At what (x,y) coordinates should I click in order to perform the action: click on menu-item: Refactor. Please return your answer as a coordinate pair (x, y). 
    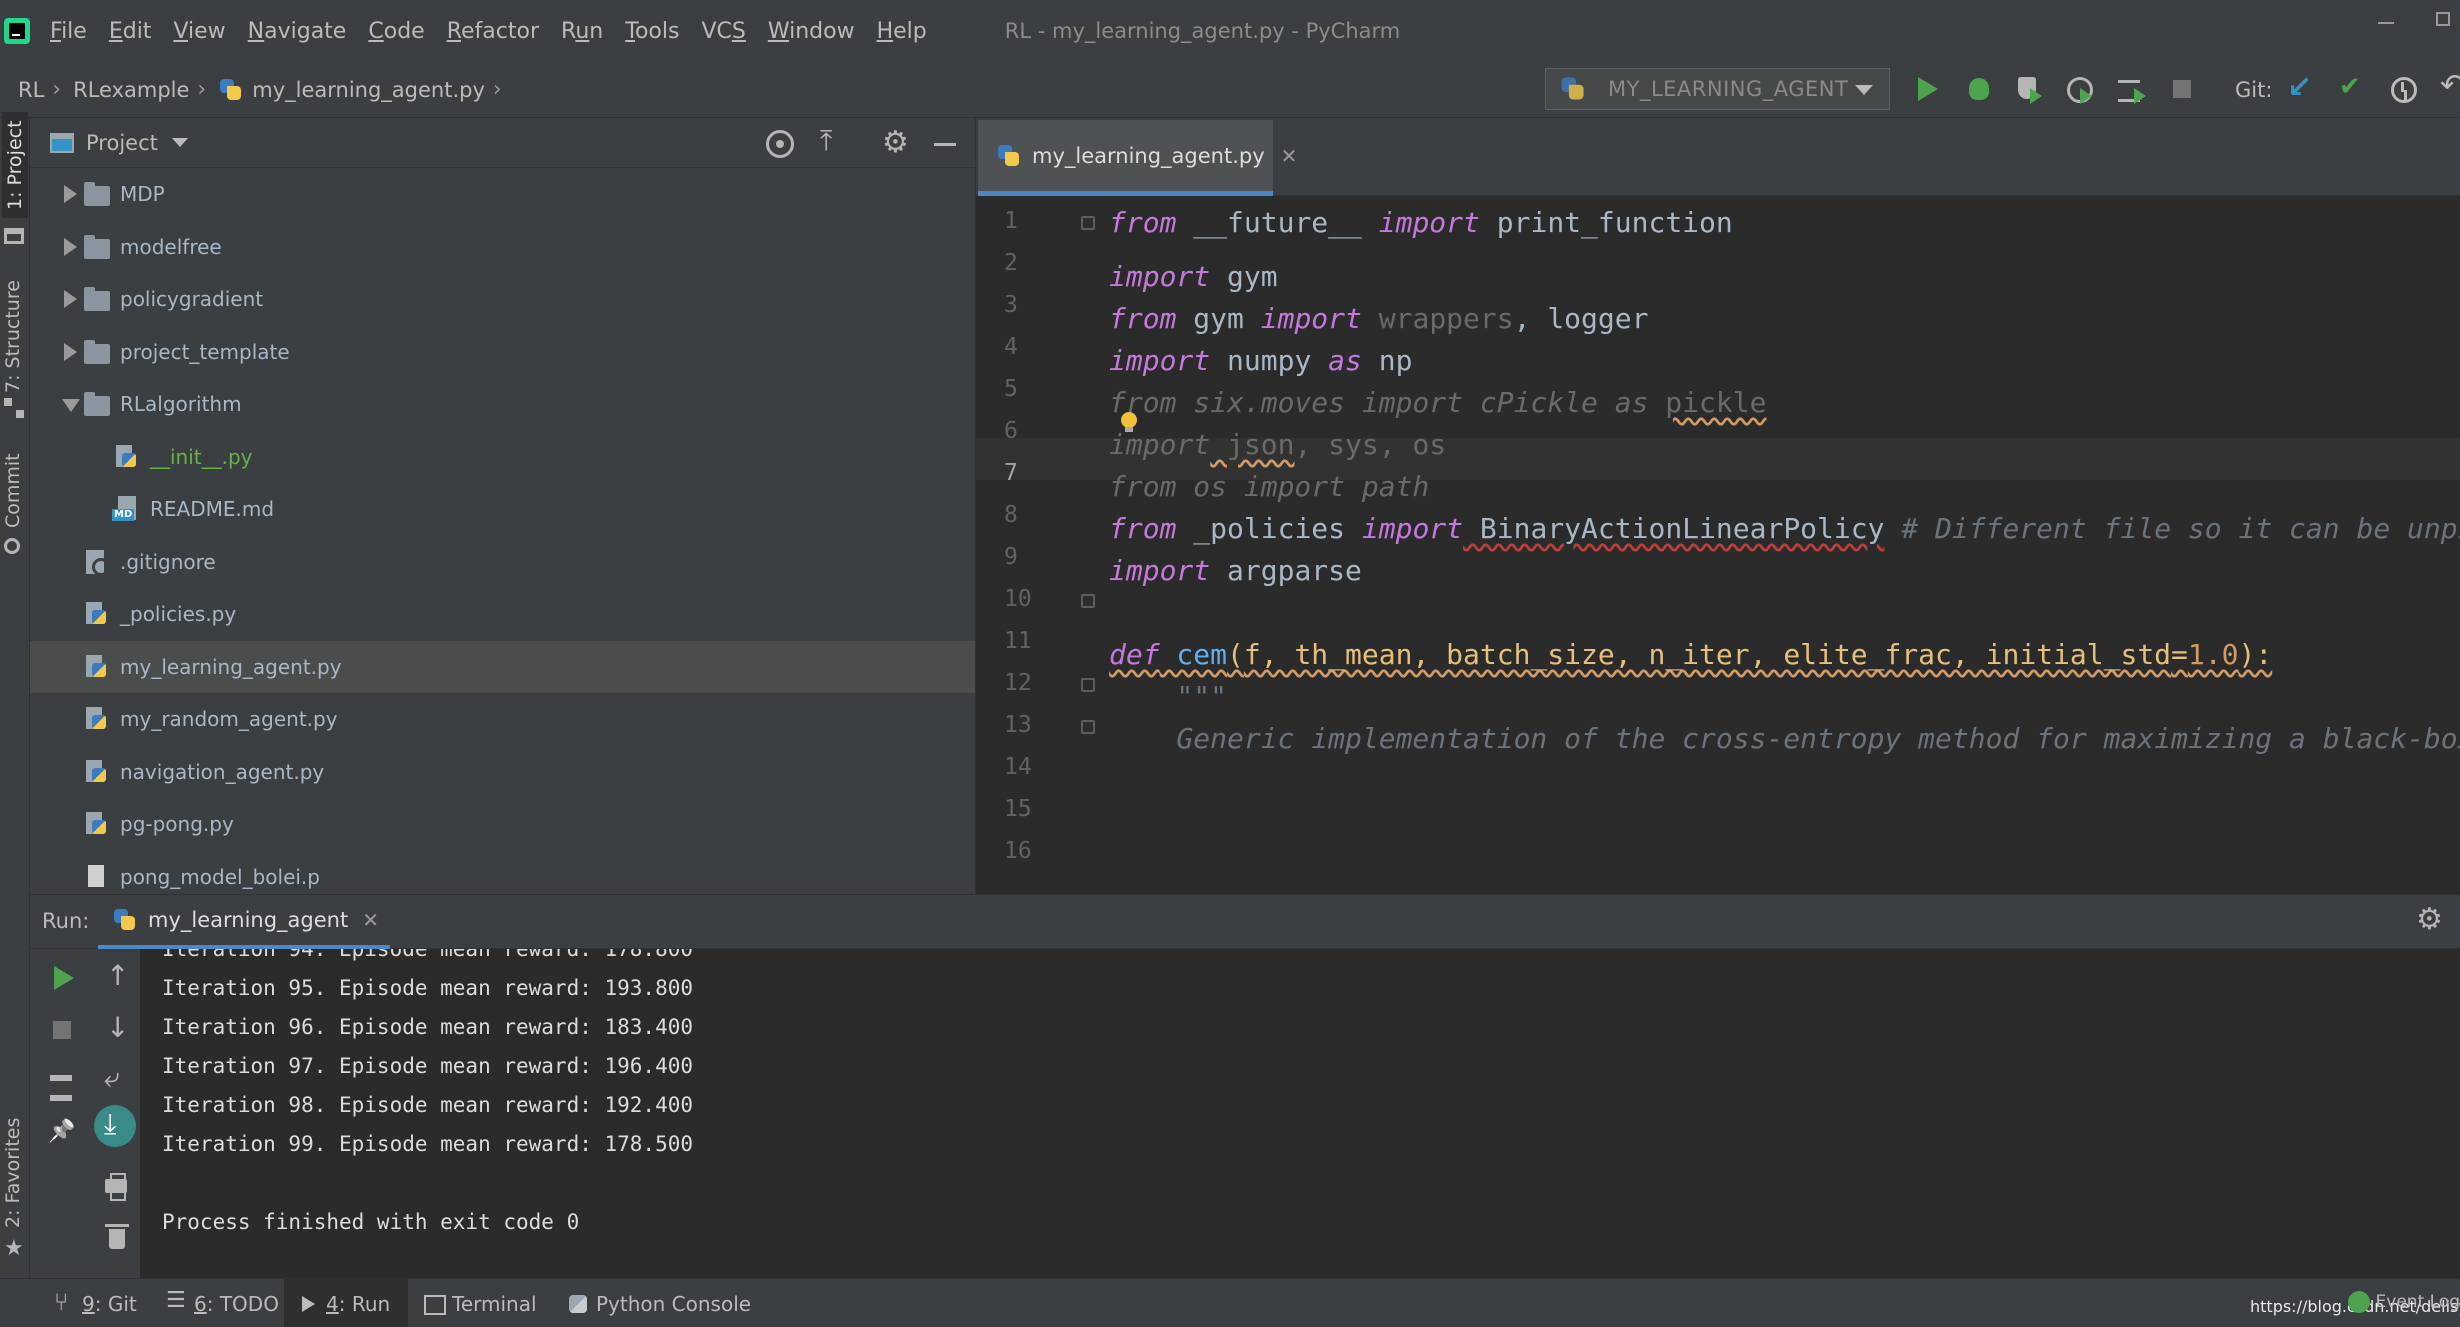
    Looking at the image, I should click on (493, 31).